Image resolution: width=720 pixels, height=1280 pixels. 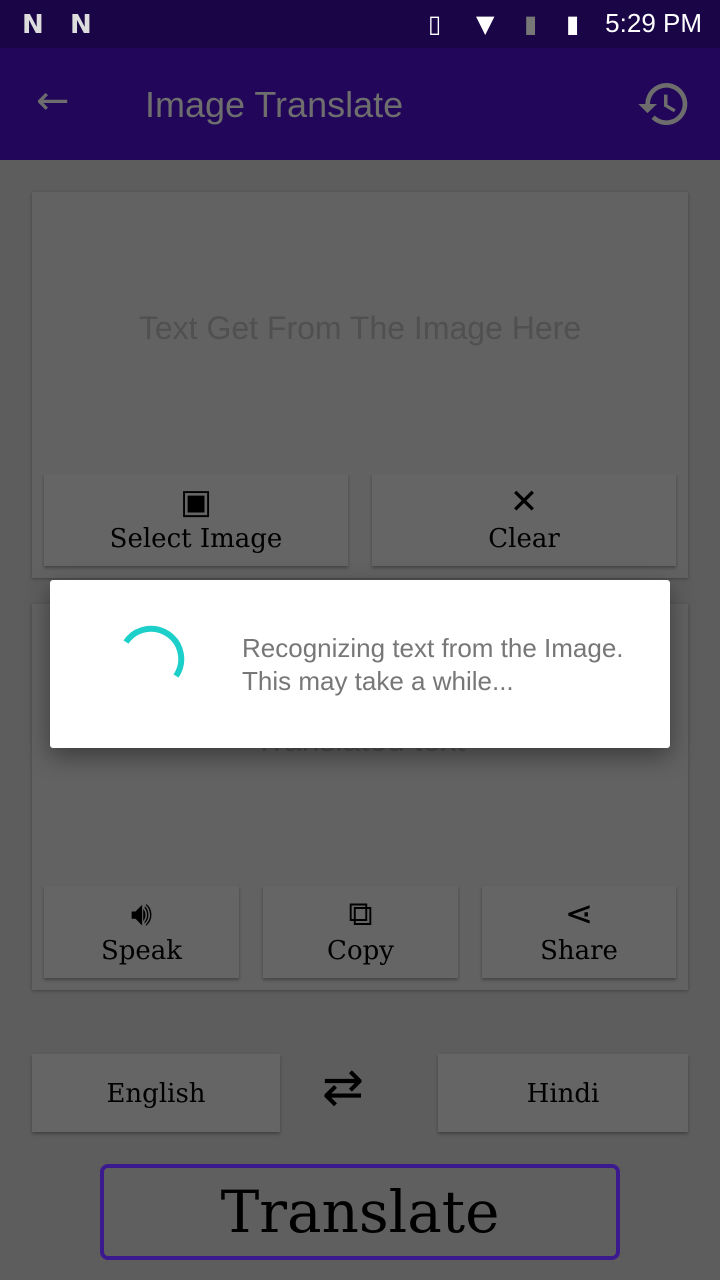 What do you see at coordinates (579, 951) in the screenshot?
I see `share-label: Share` at bounding box center [579, 951].